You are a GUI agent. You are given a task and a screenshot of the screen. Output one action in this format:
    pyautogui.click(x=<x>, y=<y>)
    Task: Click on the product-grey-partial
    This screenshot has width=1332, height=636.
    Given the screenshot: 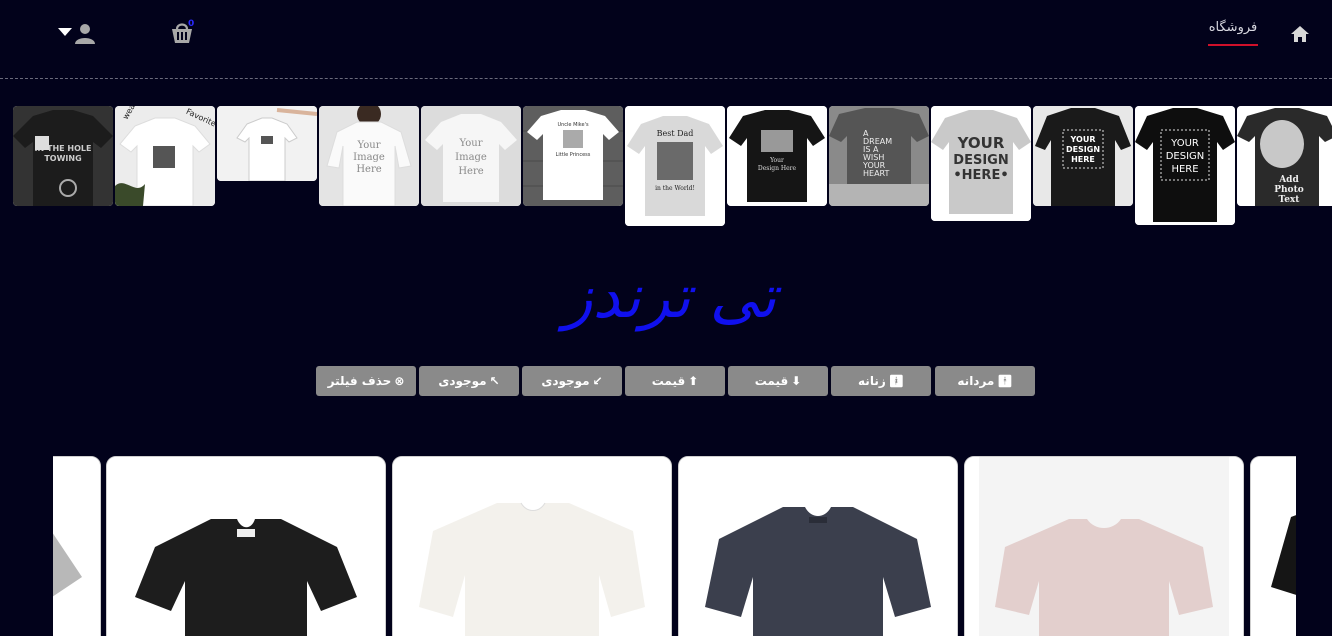 What is the action you would take?
    pyautogui.click(x=77, y=546)
    